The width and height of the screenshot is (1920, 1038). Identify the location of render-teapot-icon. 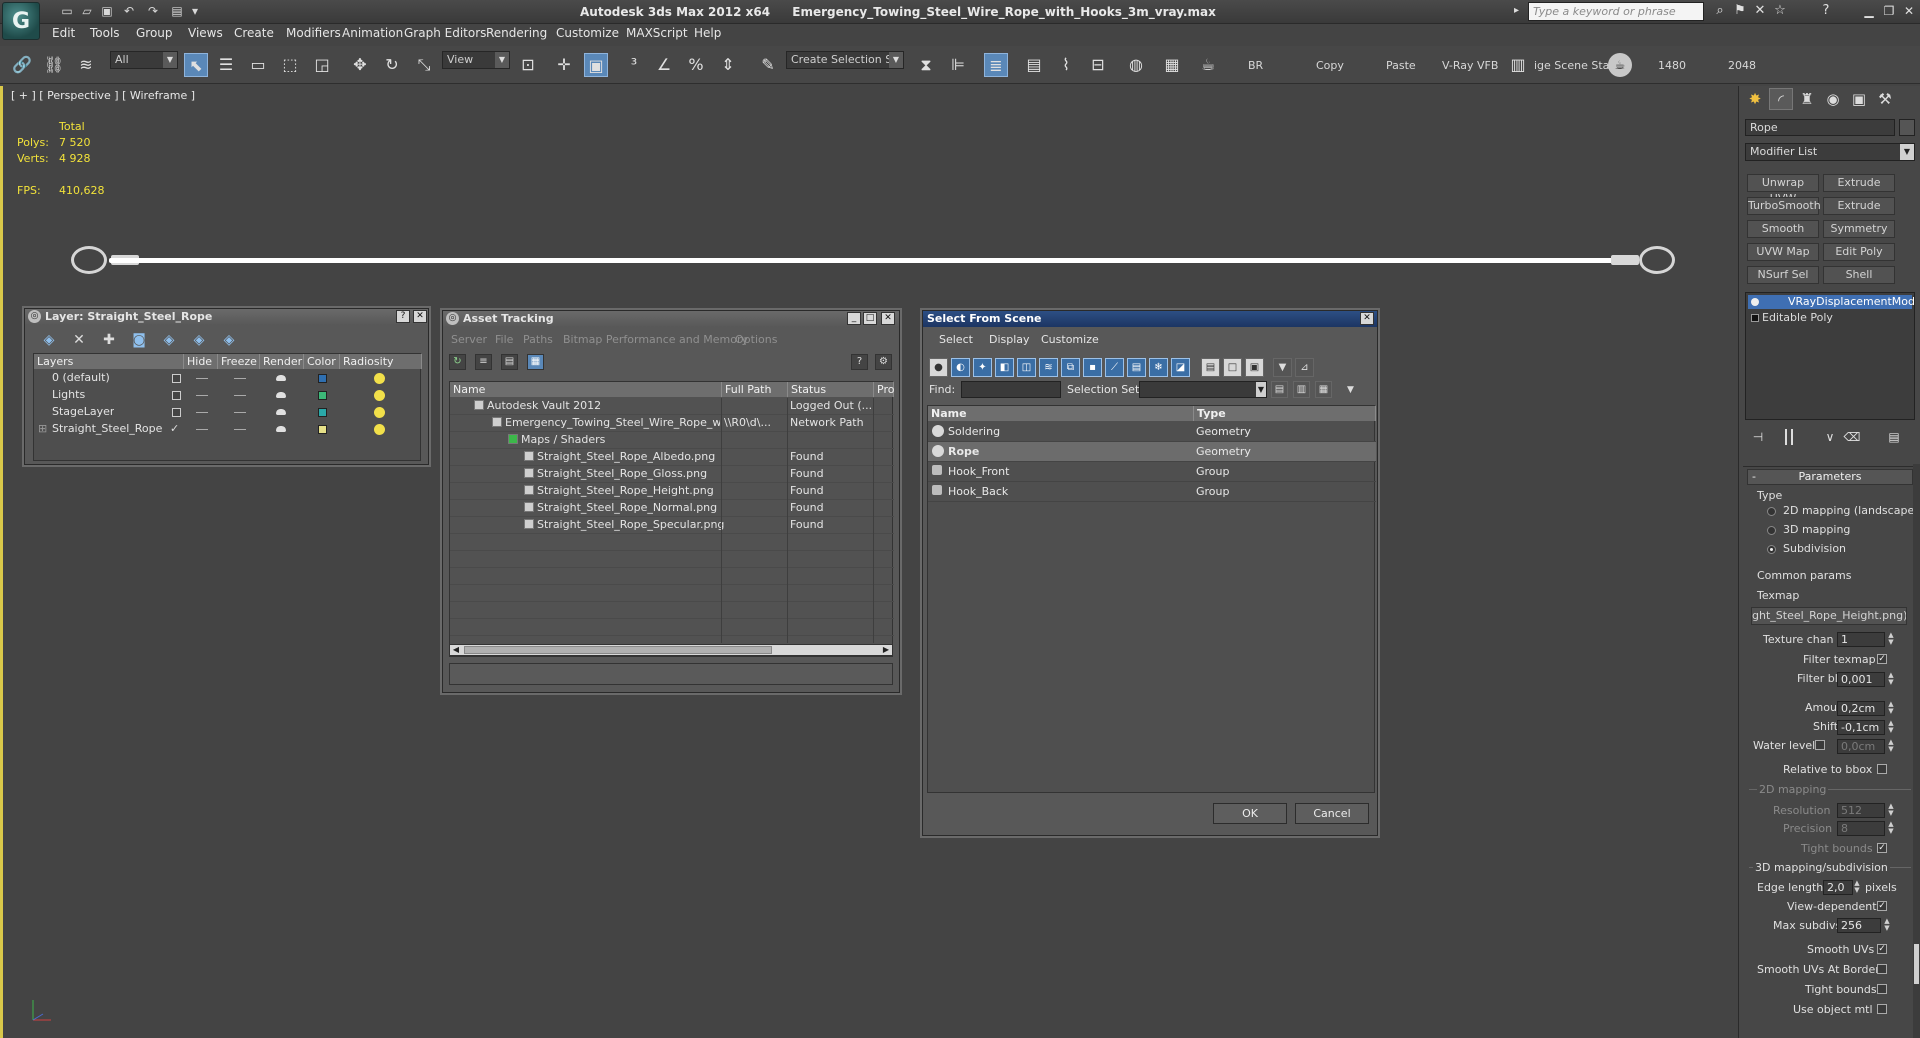
(281, 429).